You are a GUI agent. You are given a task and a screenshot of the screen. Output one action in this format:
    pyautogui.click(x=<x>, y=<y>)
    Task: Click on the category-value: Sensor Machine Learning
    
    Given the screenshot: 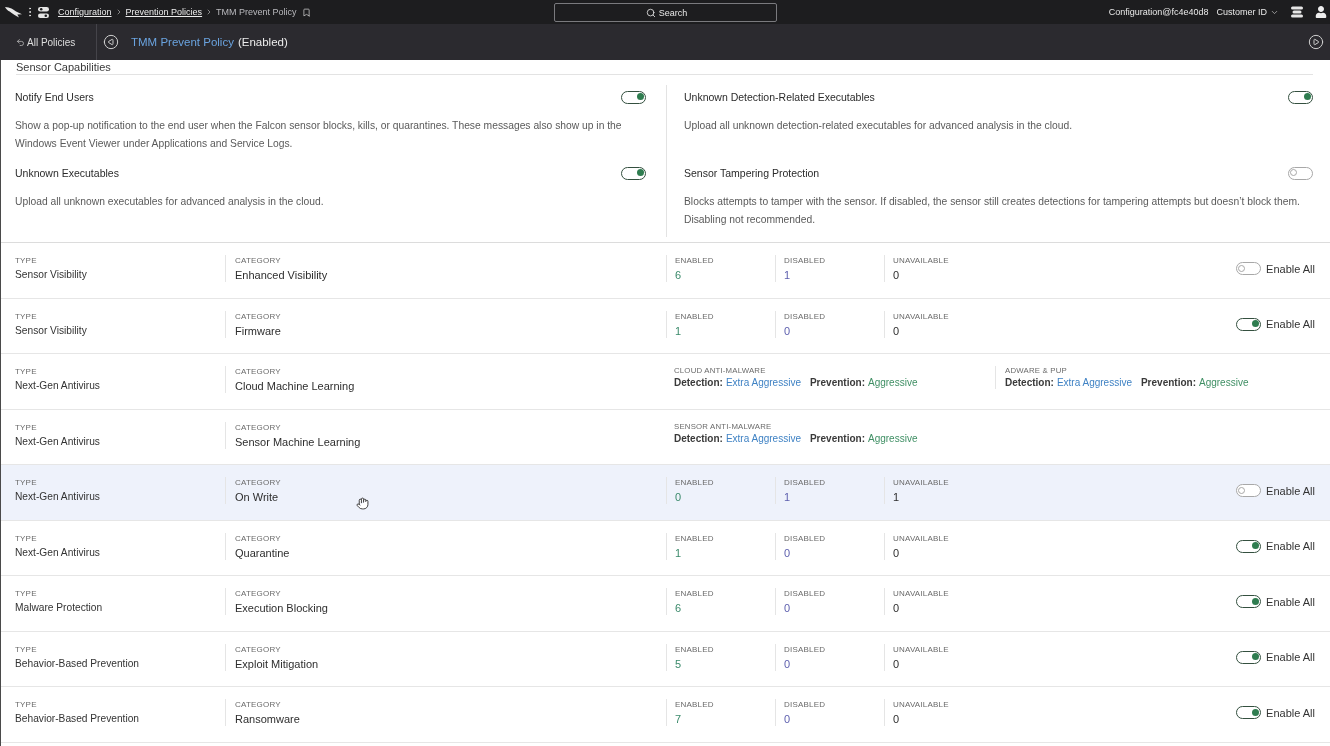 What is the action you would take?
    pyautogui.click(x=298, y=441)
    